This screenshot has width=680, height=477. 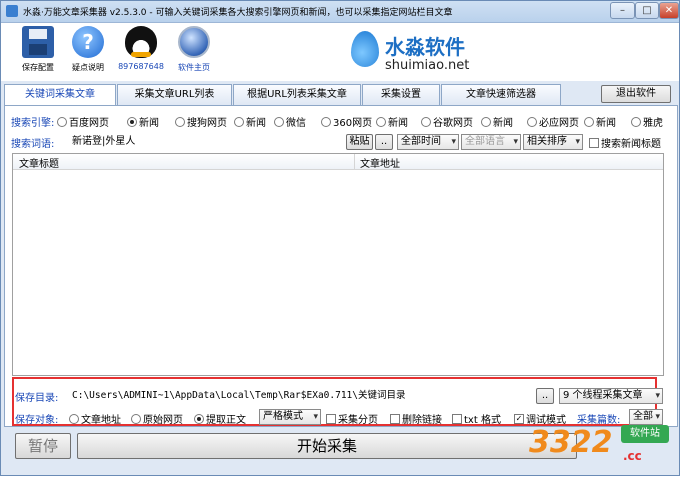 I want to click on search-engine-label: 搜索引擎:, so click(x=33, y=123).